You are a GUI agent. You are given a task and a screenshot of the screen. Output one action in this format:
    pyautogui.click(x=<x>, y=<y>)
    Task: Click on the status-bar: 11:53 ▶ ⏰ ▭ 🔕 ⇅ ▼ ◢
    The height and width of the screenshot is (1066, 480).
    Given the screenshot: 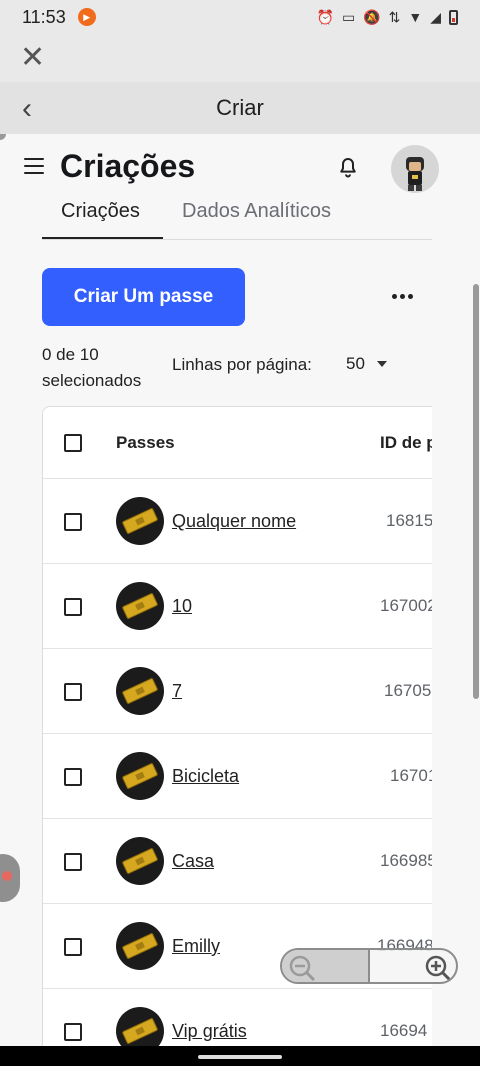 What is the action you would take?
    pyautogui.click(x=240, y=17)
    